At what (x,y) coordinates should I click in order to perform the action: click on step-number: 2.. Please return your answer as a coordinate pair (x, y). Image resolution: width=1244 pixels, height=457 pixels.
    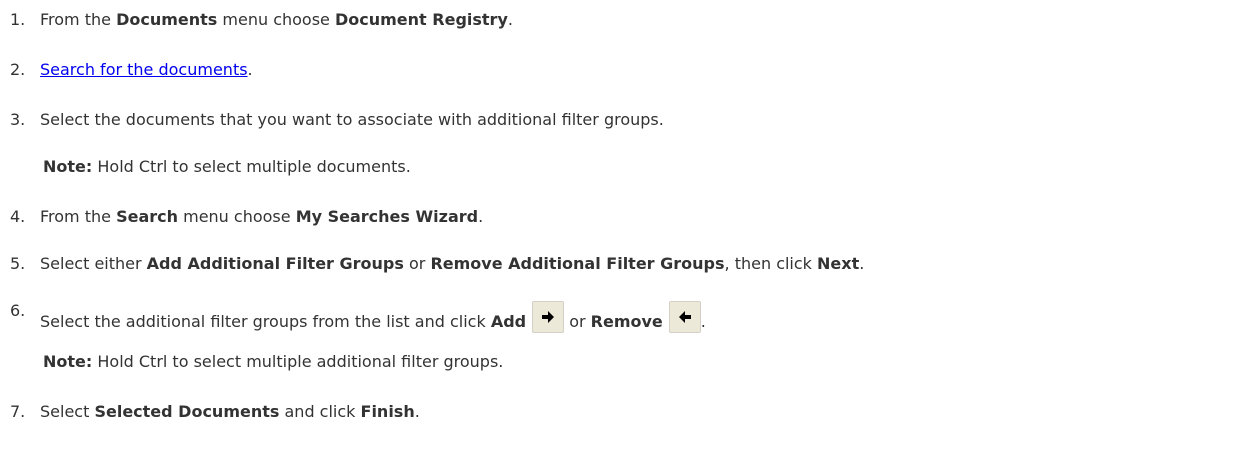
    Looking at the image, I should click on (18, 69).